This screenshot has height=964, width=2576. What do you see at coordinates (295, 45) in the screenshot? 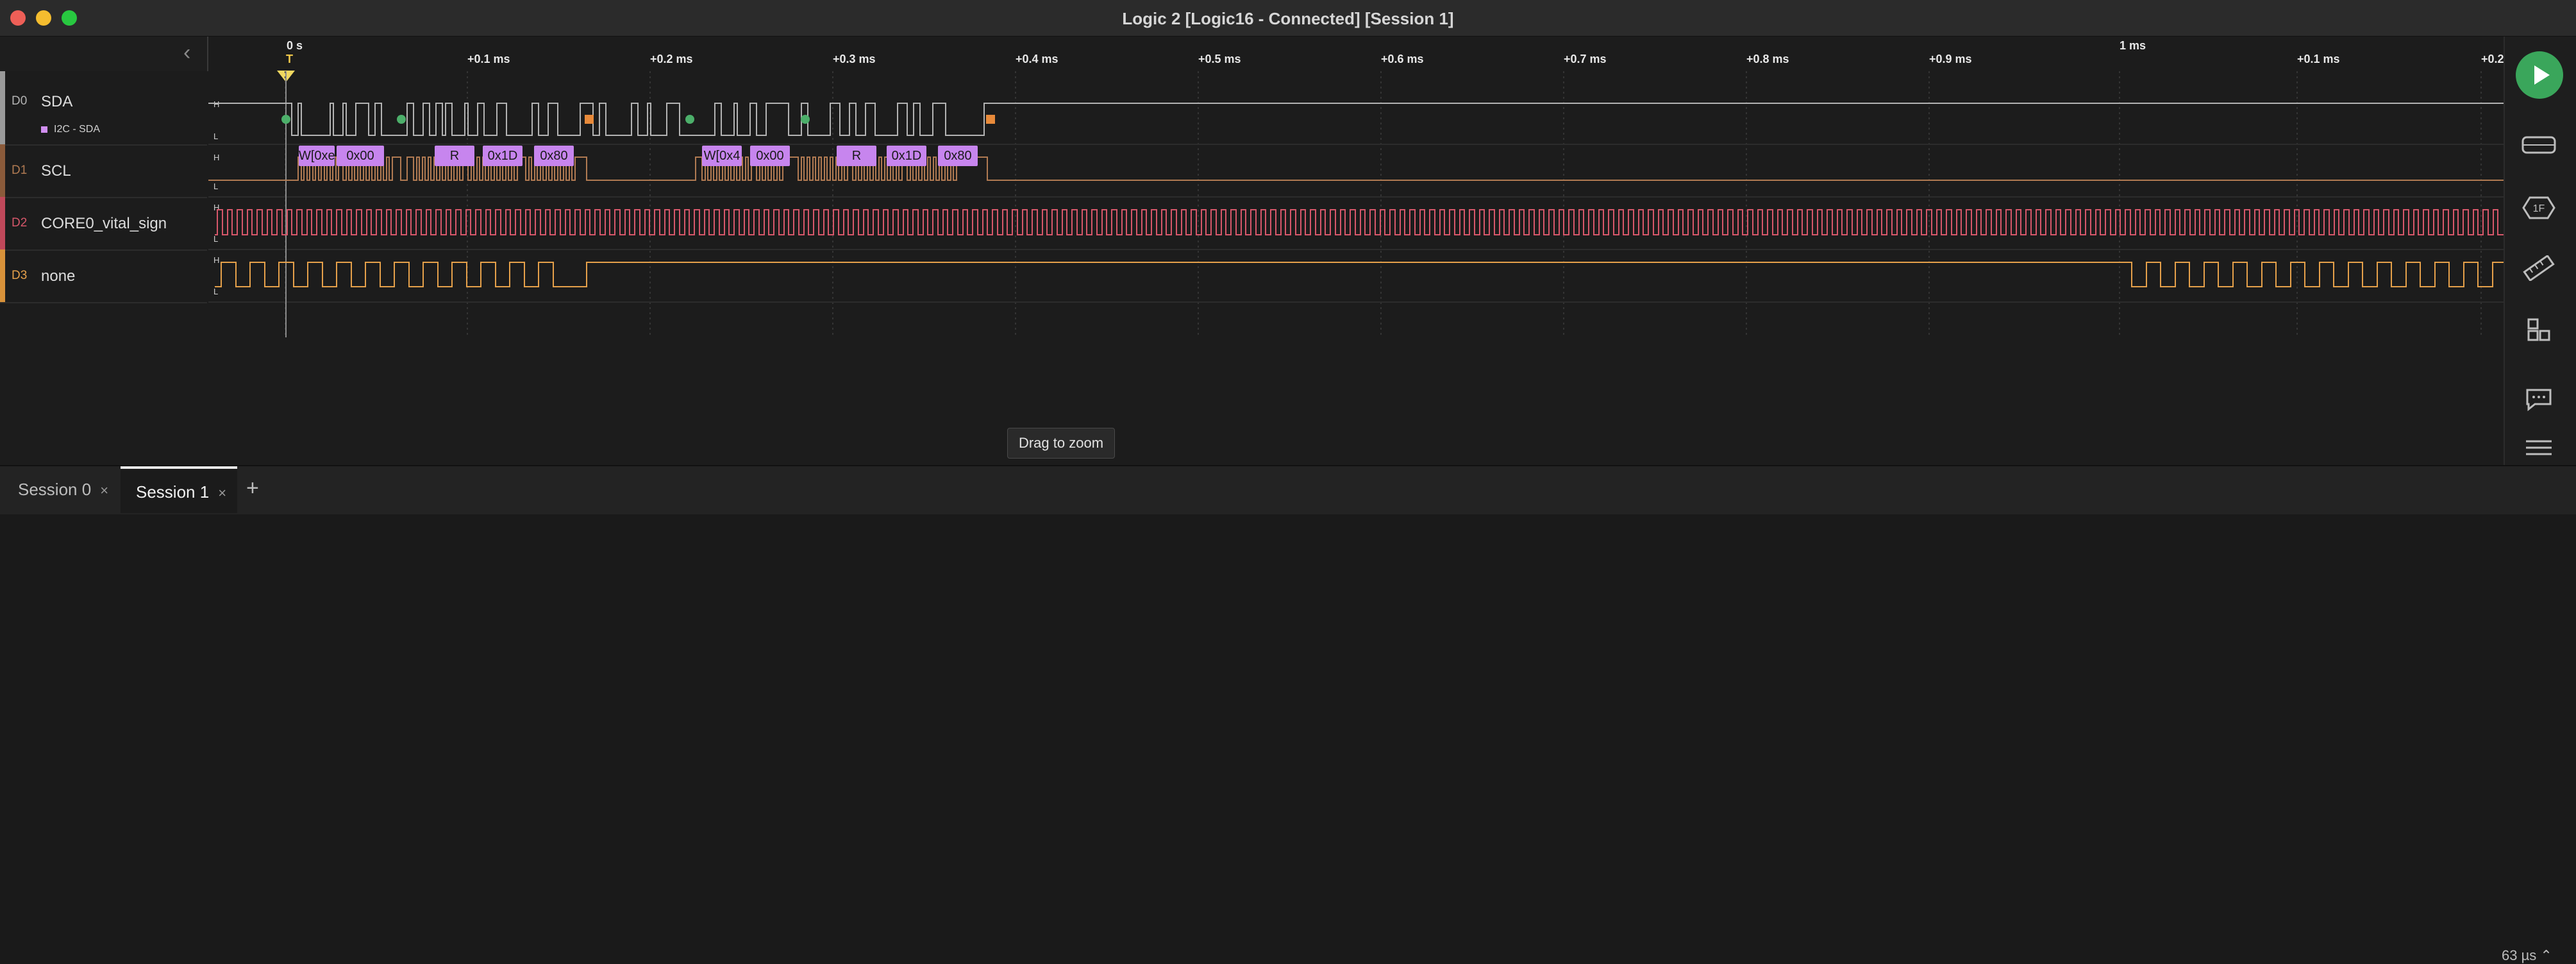
I see `ruler-origin-label: 0 s` at bounding box center [295, 45].